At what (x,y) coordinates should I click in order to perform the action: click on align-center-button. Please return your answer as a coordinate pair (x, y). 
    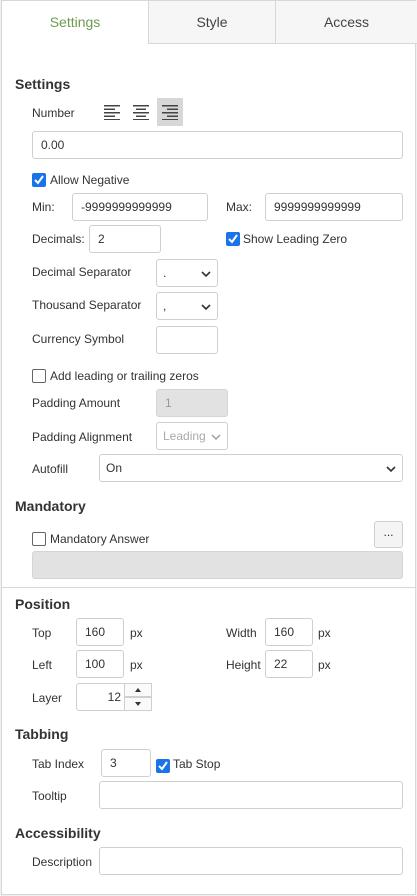
    Looking at the image, I should click on (141, 112).